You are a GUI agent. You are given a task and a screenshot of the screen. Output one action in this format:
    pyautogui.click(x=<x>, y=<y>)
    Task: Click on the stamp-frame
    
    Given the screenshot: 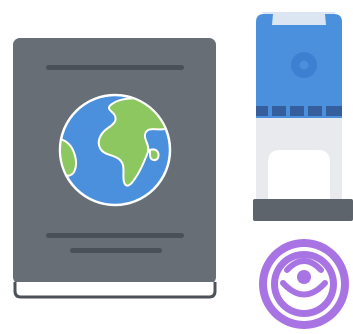 What is the action you would take?
    pyautogui.click(x=299, y=160)
    